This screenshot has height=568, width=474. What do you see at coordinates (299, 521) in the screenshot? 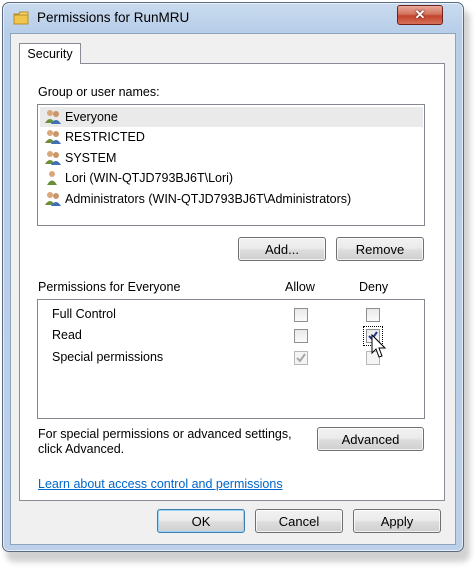
I see `cancel-button: Cancel` at bounding box center [299, 521].